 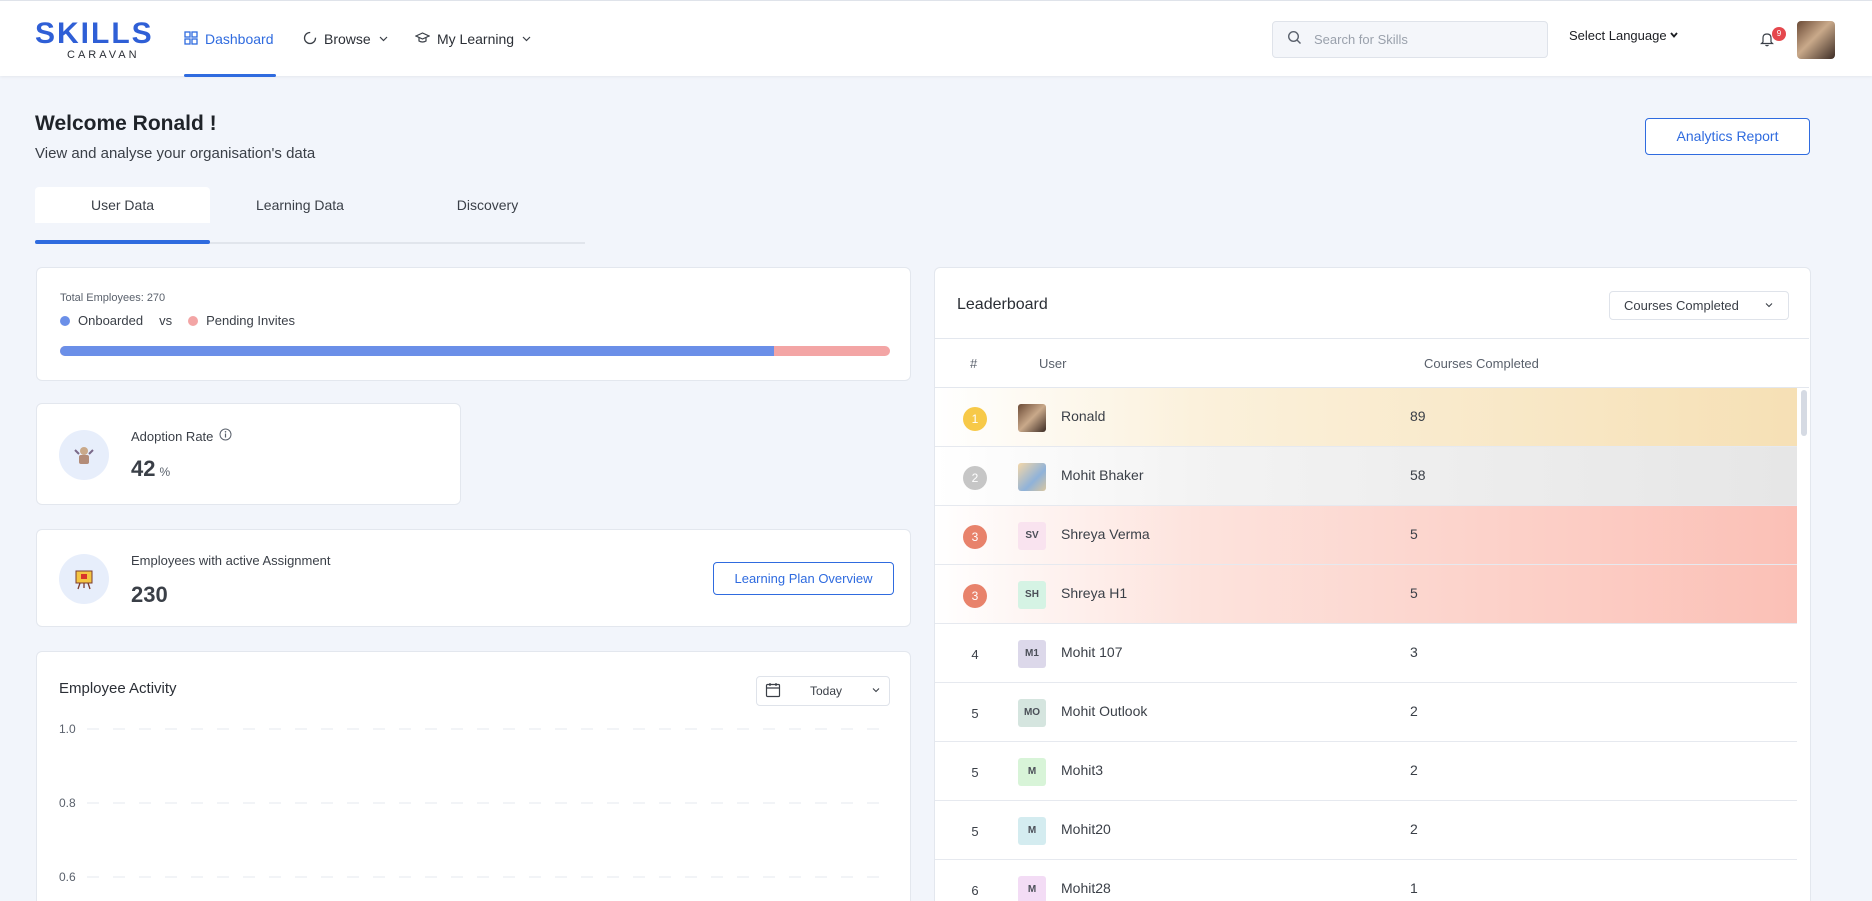 What do you see at coordinates (1681, 305) in the screenshot?
I see `leaderboard-filter-label: Courses Completed` at bounding box center [1681, 305].